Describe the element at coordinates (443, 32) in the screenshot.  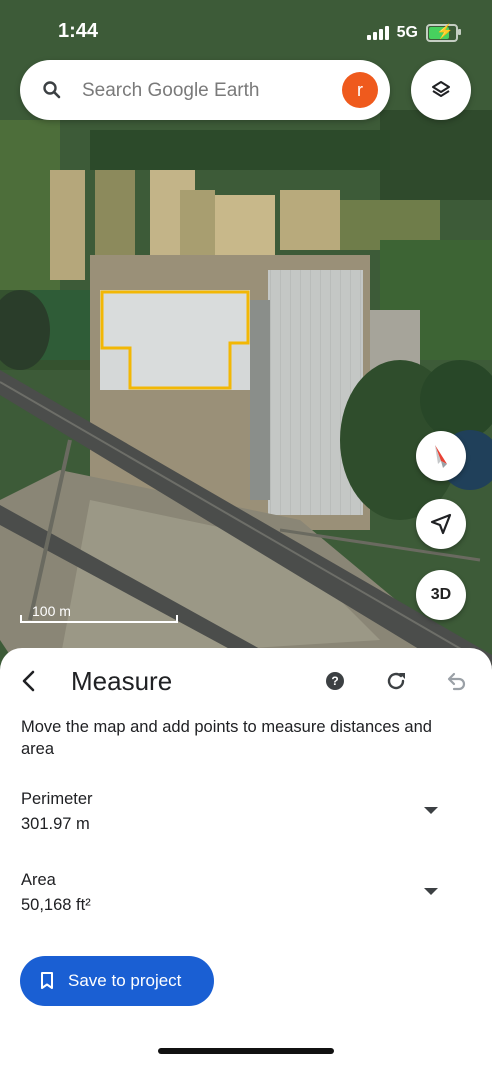
I see `battery-icon: ⚡` at that location.